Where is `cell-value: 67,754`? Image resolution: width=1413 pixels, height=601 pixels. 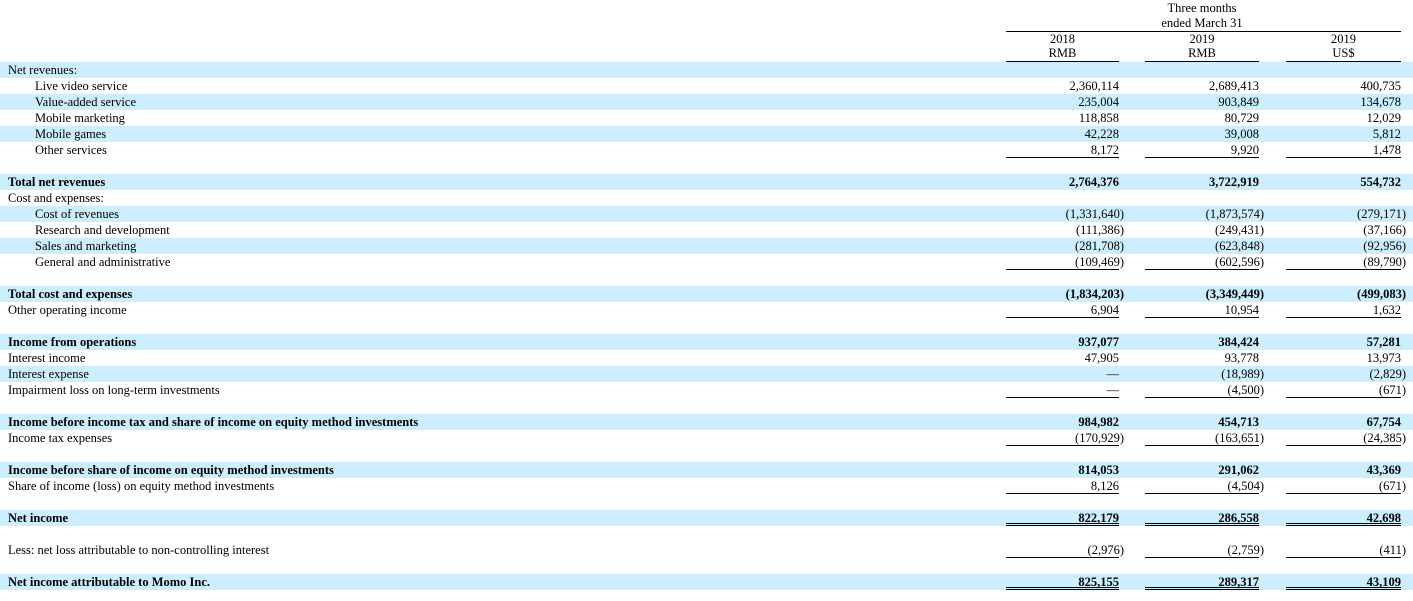
cell-value: 67,754 is located at coordinates (1383, 422).